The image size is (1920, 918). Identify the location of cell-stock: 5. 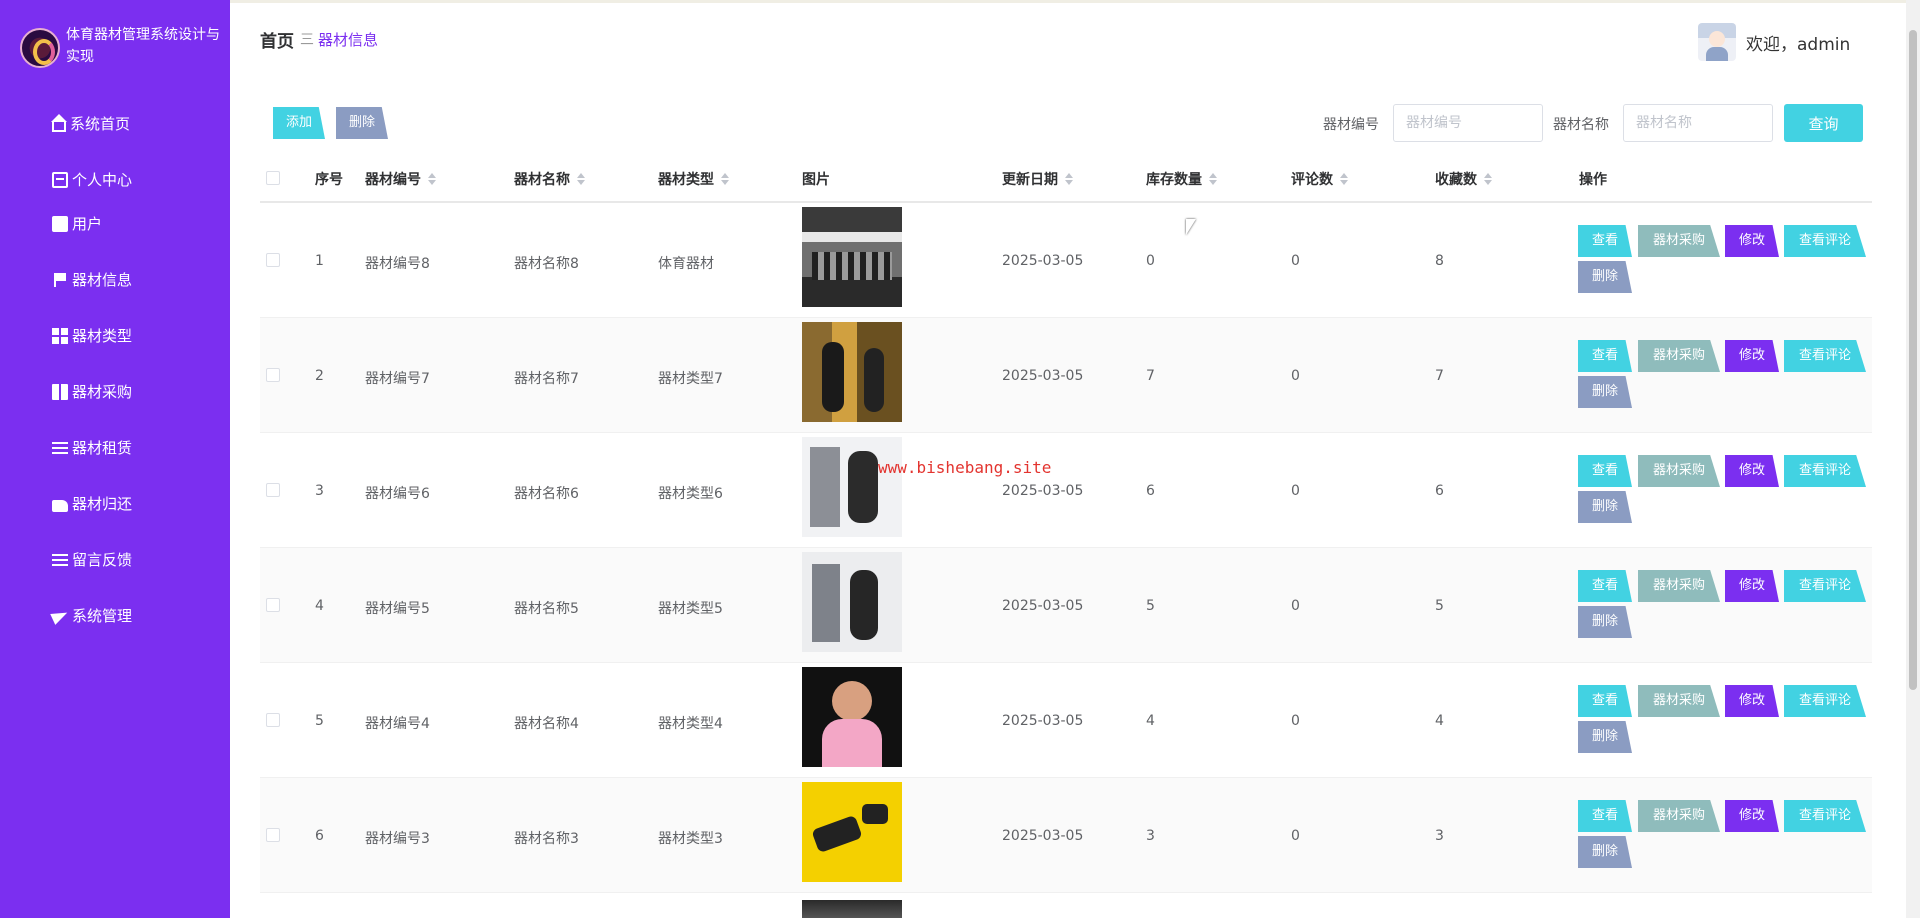
(1150, 606).